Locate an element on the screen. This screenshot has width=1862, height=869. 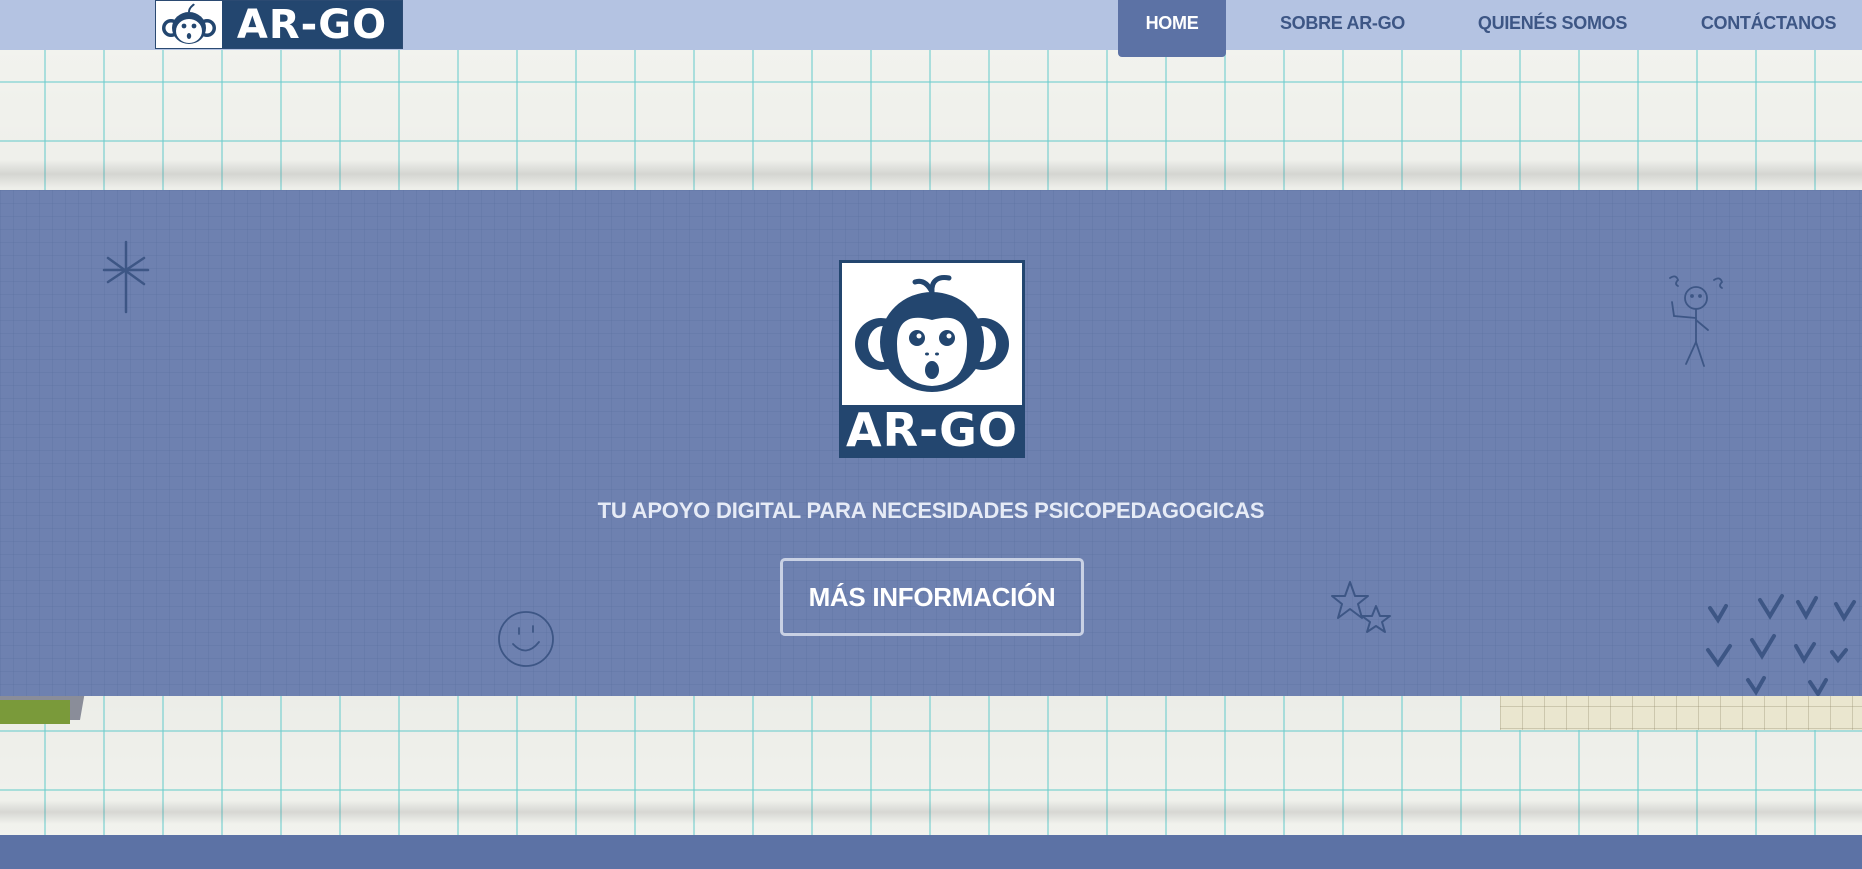
hero-logo-wordmark: AR-GO is located at coordinates (932, 430).